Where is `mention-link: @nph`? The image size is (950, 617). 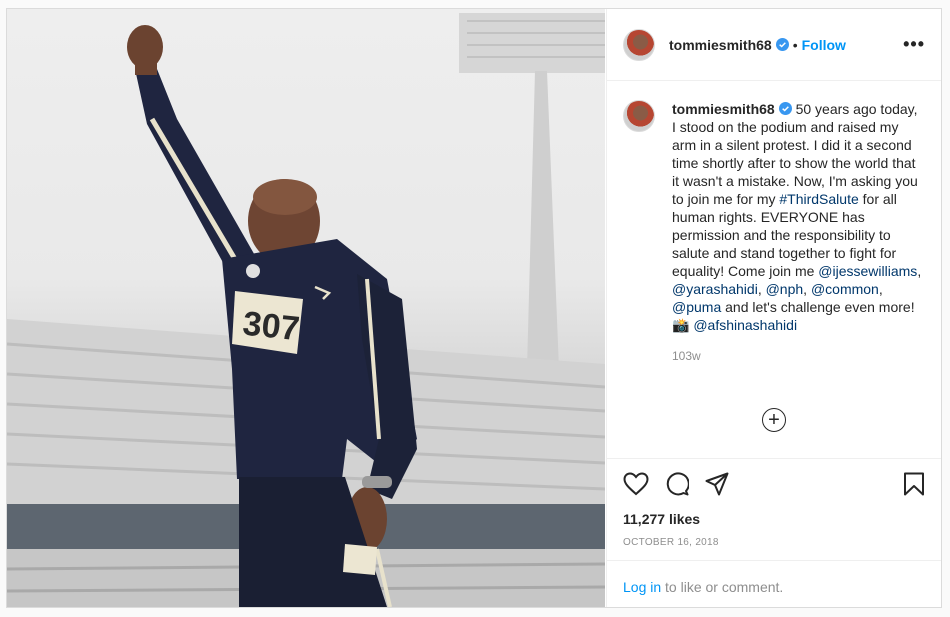
mention-link: @nph is located at coordinates (785, 289).